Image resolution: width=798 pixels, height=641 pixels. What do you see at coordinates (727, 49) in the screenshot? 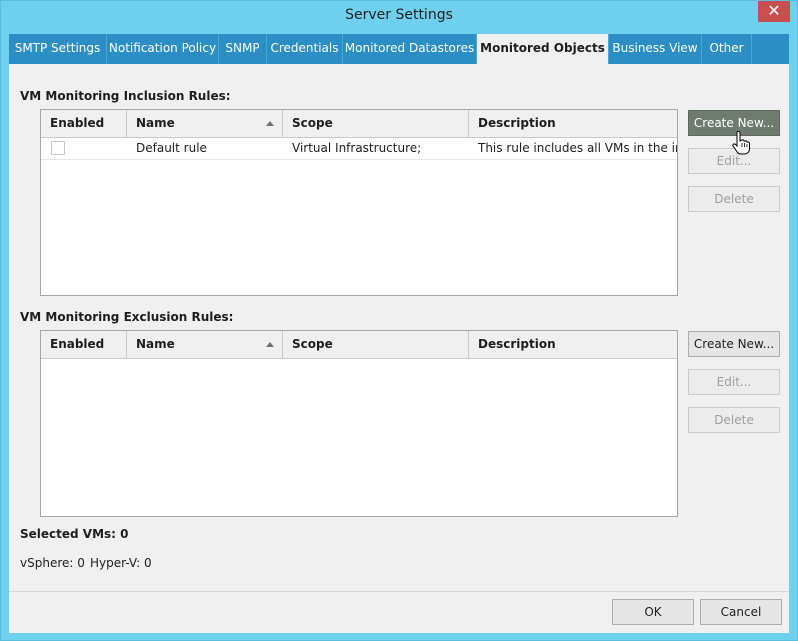
I see `tab-other: Other` at bounding box center [727, 49].